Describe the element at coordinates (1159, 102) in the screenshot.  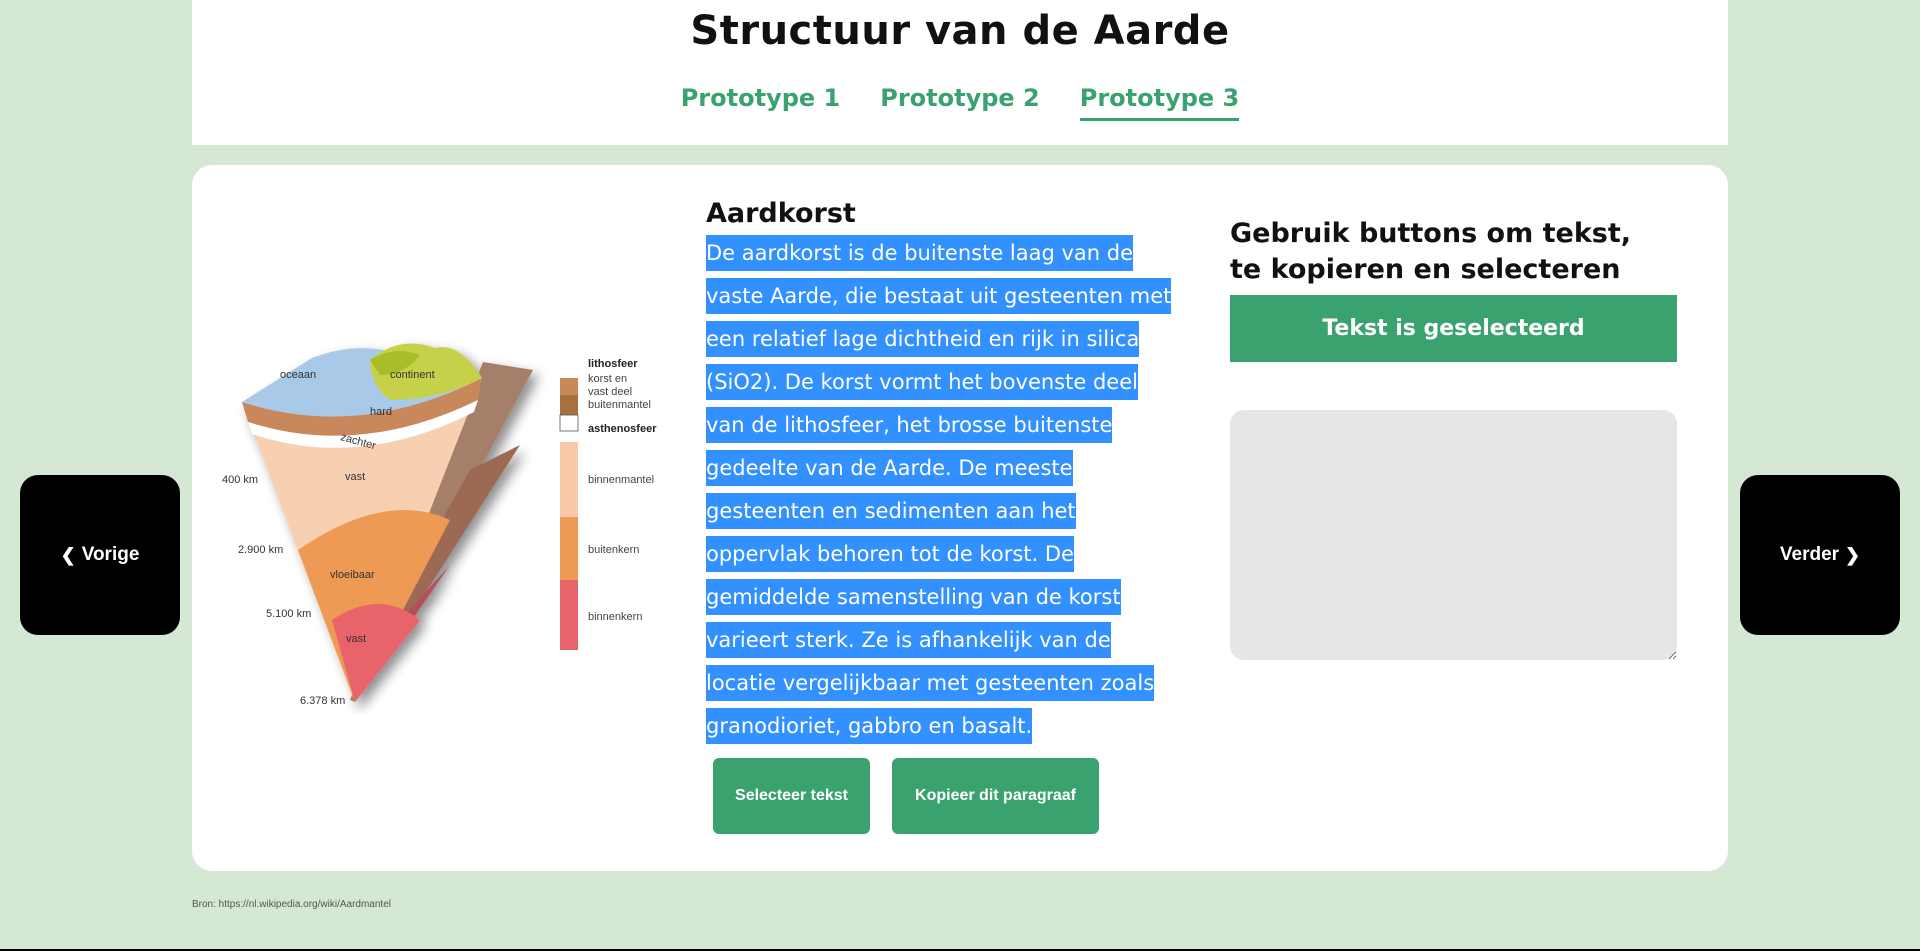
I see `tab-prototype-3: Prototype 3` at that location.